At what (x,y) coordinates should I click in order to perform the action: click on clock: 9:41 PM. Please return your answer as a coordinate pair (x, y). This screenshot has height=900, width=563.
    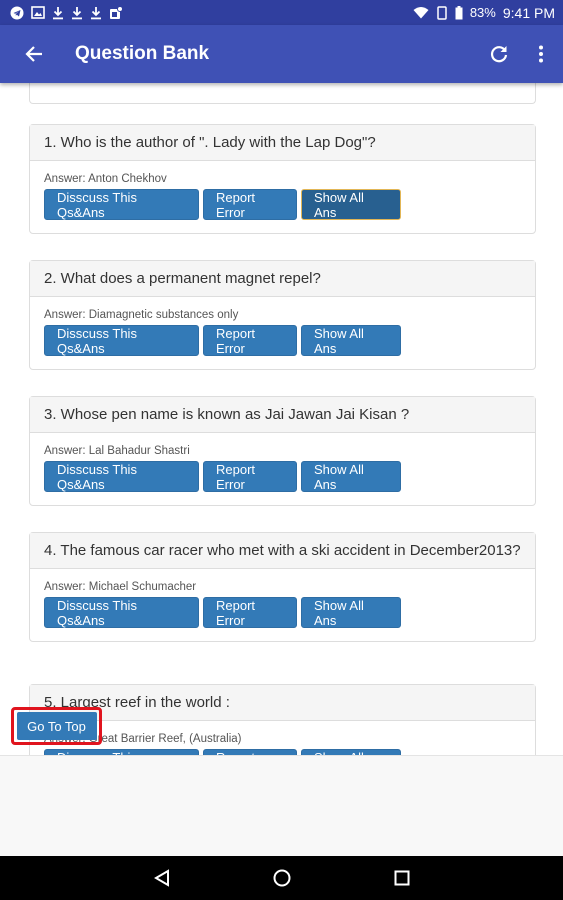
    Looking at the image, I should click on (528, 12).